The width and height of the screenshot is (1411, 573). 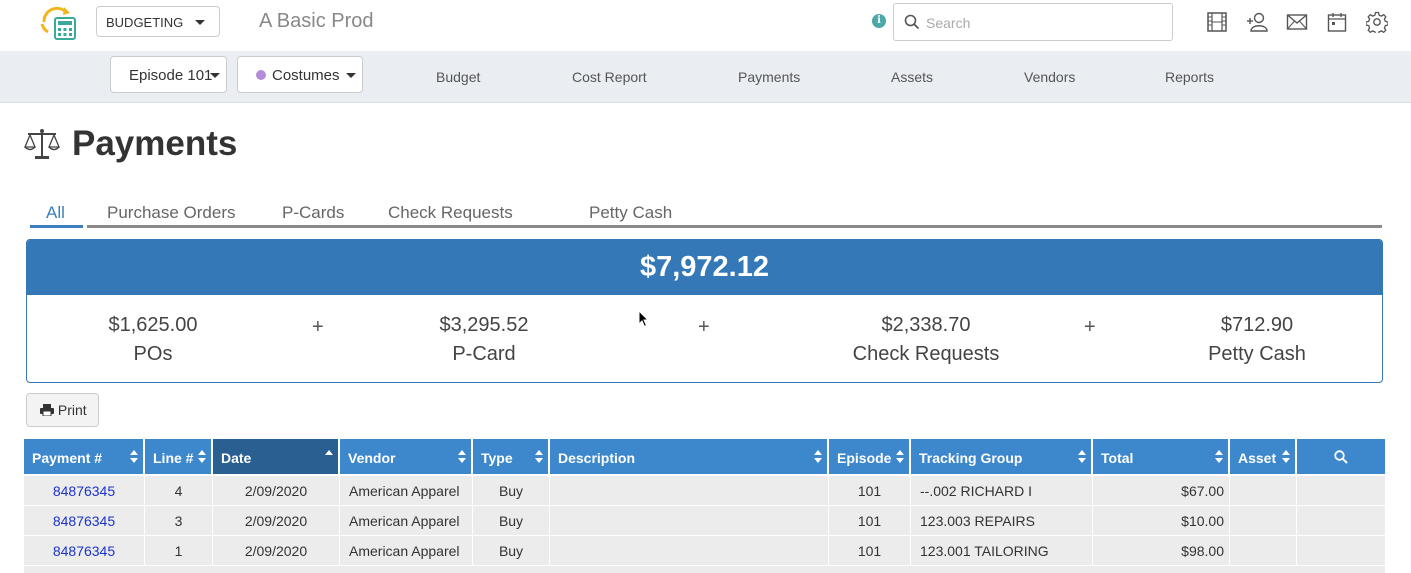 I want to click on line-number-cell: 4, so click(x=179, y=491).